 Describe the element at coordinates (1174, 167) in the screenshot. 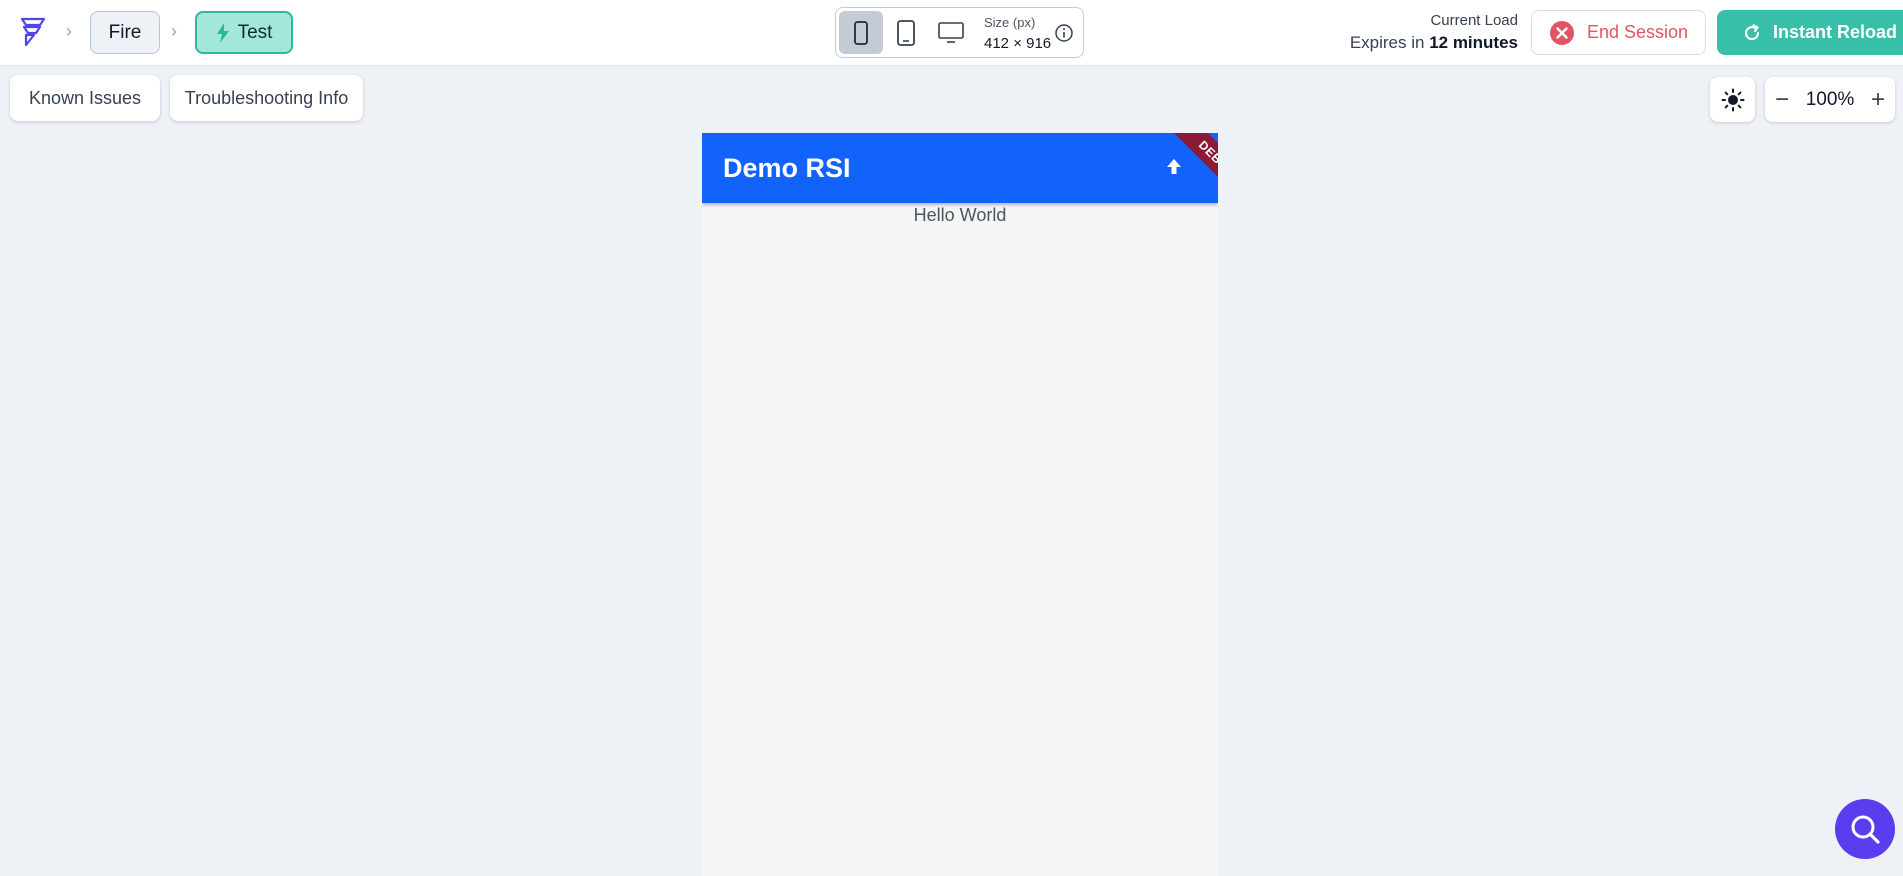

I see `upload-icon` at that location.